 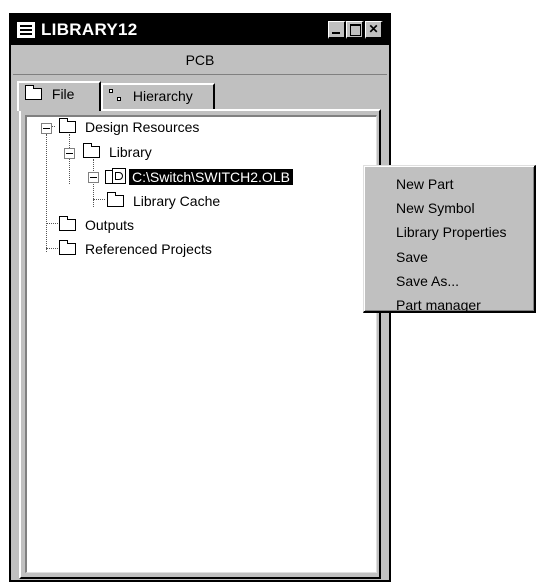 I want to click on collapse-library, so click(x=69, y=153).